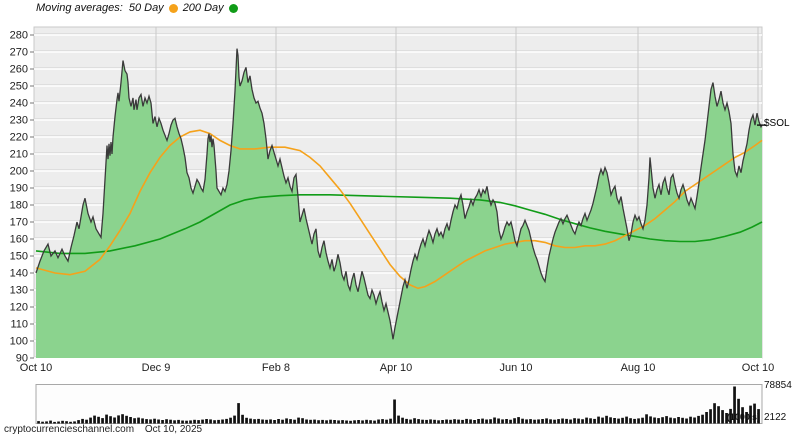 The image size is (800, 435). I want to click on y-axis-label: 230, so click(19, 121).